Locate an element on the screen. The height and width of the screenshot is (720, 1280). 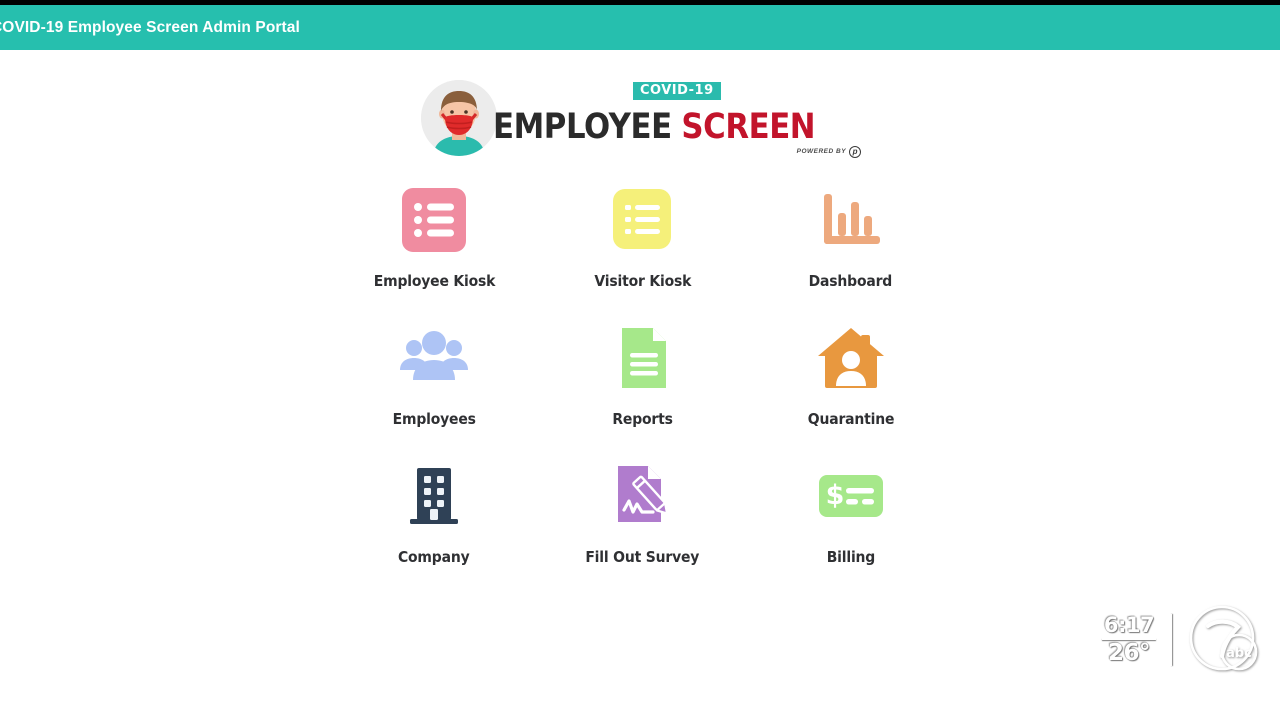
house-person-icon is located at coordinates (851, 358).